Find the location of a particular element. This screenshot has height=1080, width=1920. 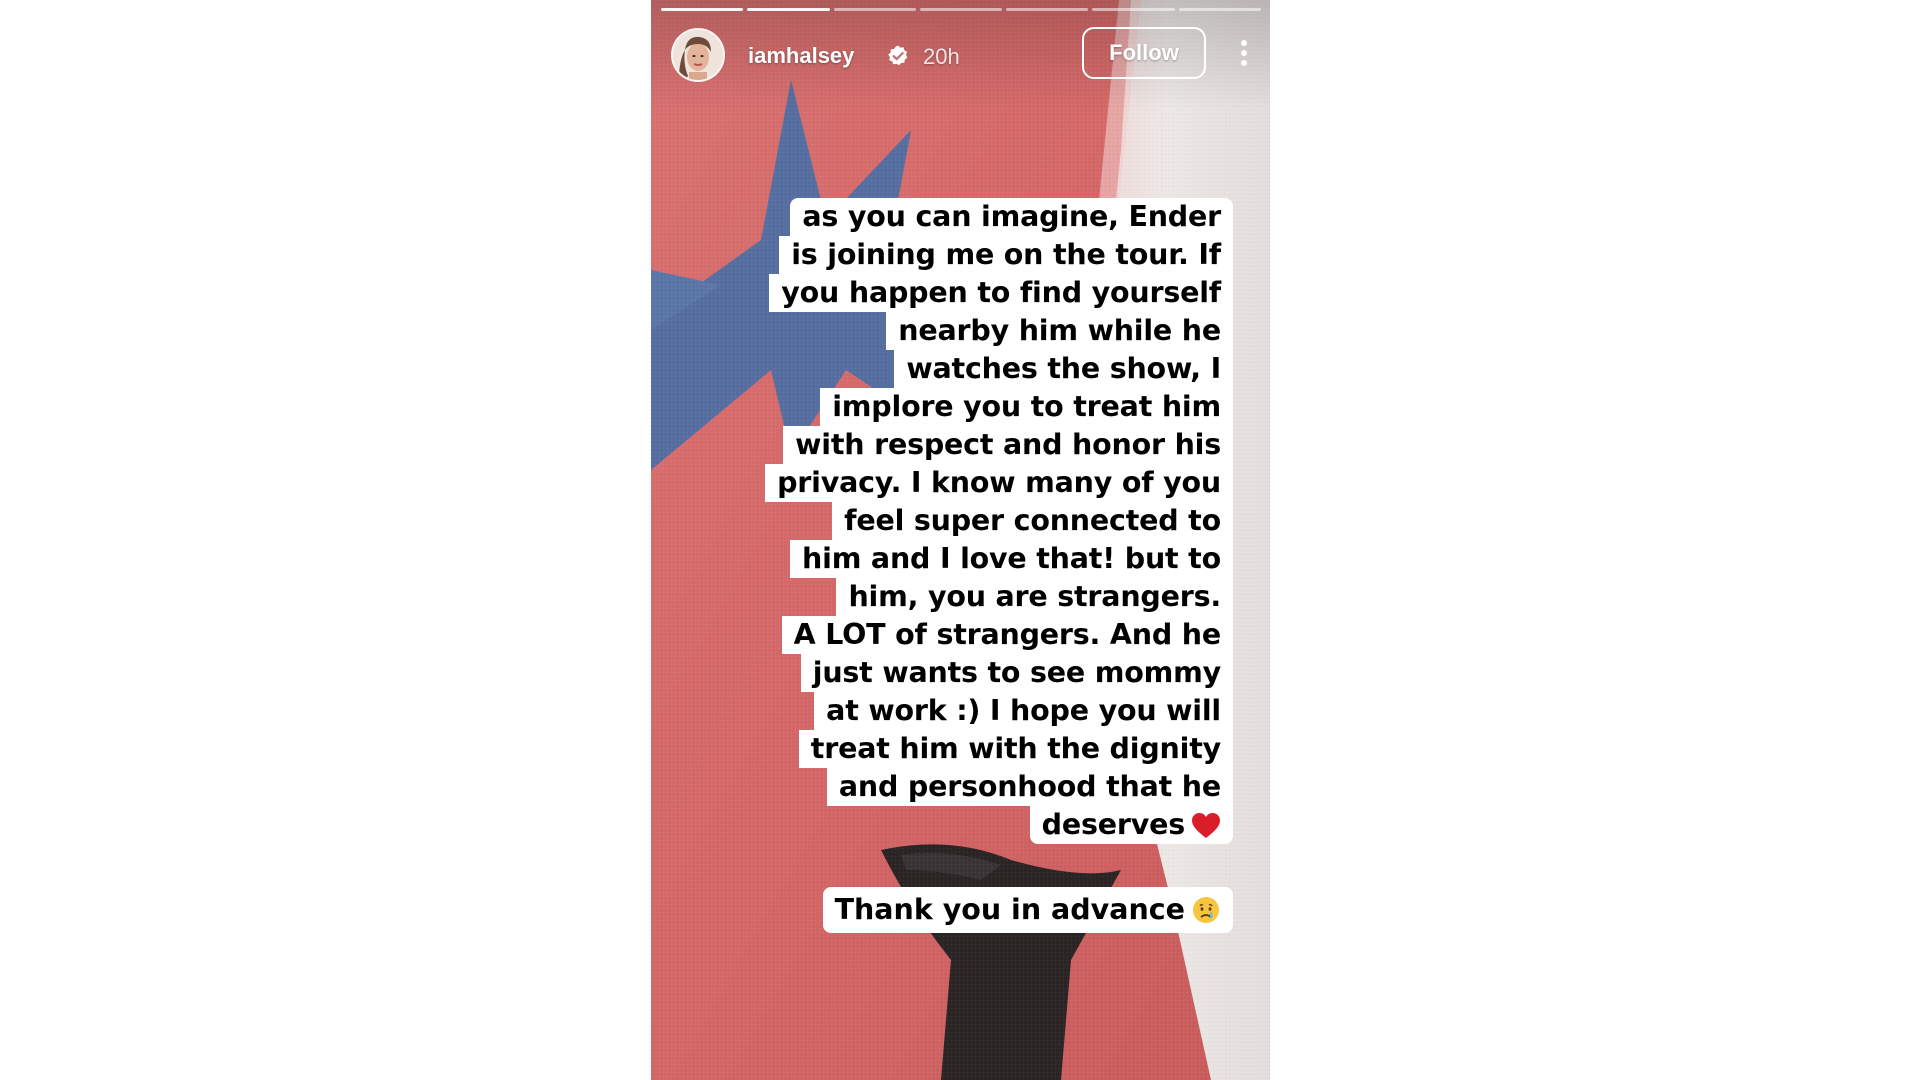

caption-line: him and I love that! but to is located at coordinates (1011, 559).